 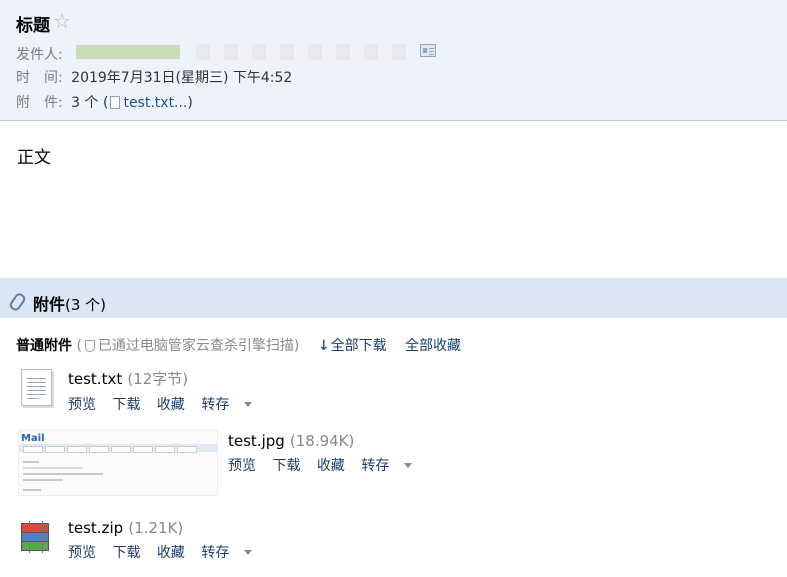 I want to click on attach-summary-row: 附 件: 3 个 ( test.txt...), so click(x=104, y=102).